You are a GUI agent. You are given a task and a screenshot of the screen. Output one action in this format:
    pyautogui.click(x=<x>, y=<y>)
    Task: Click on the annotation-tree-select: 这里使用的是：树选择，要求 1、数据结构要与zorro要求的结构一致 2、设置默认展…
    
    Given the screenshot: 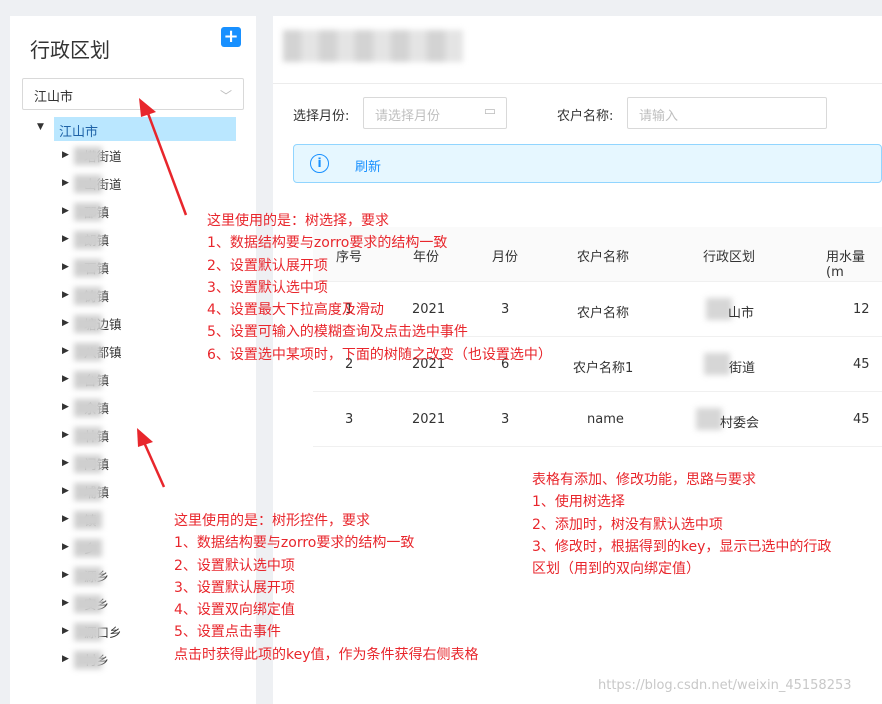 What is the action you would take?
    pyautogui.click(x=379, y=288)
    